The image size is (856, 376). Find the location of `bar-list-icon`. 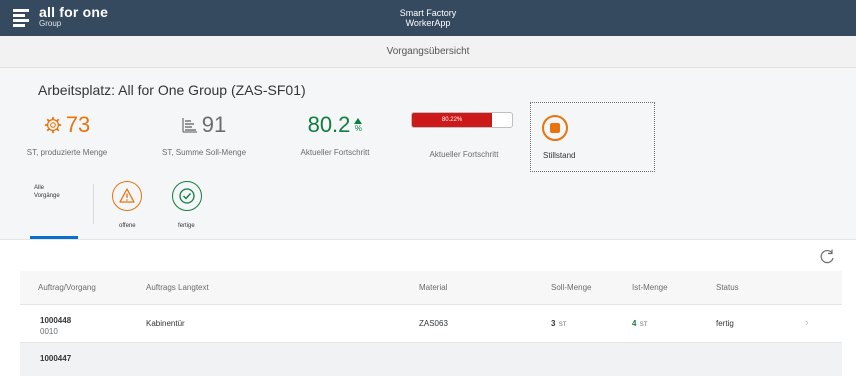

bar-list-icon is located at coordinates (189, 125).